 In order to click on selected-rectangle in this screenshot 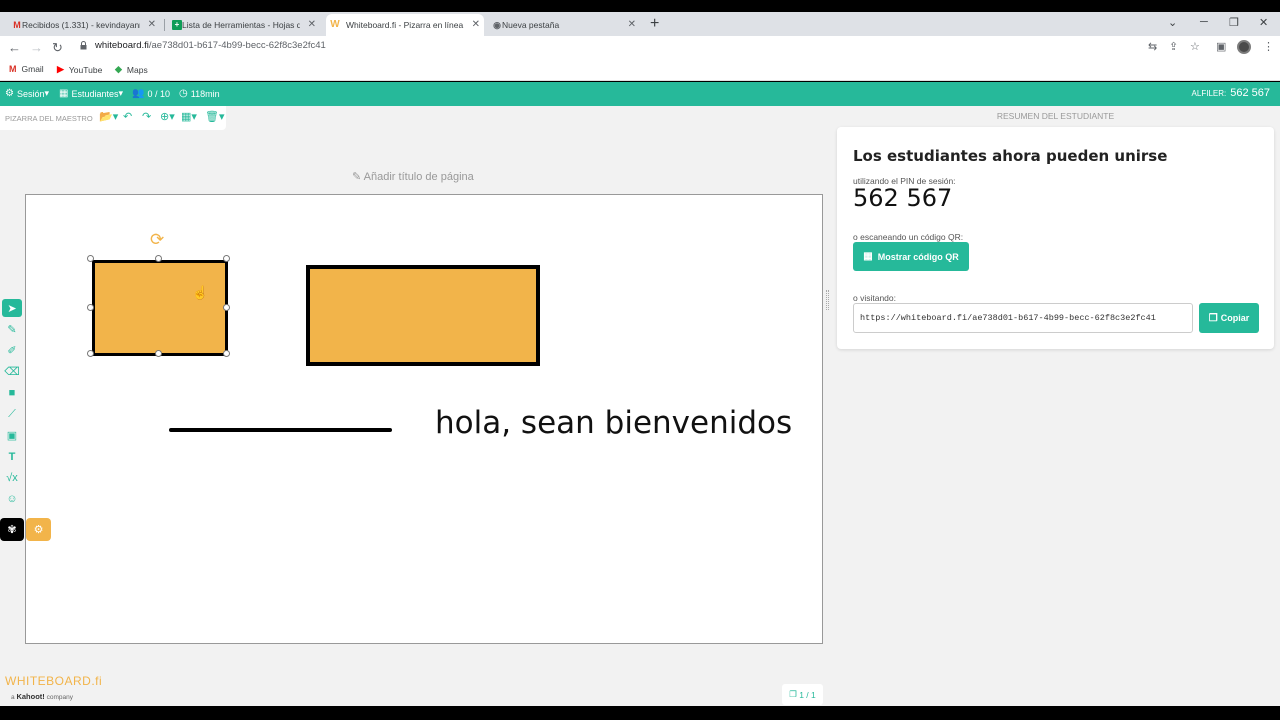, I will do `click(160, 308)`.